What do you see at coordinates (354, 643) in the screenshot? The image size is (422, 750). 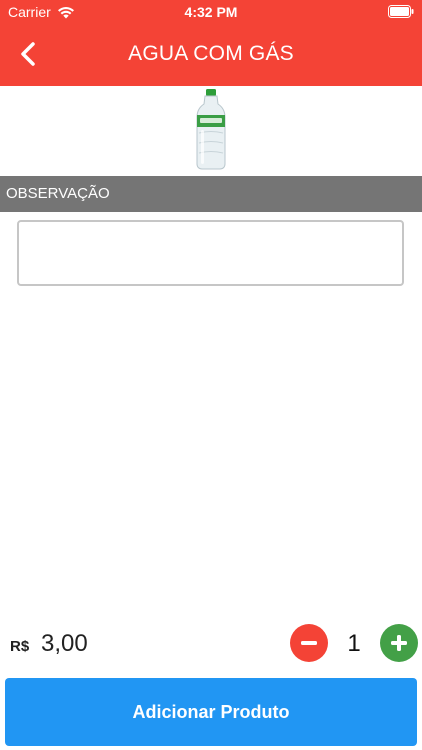 I see `quantity-value: 1` at bounding box center [354, 643].